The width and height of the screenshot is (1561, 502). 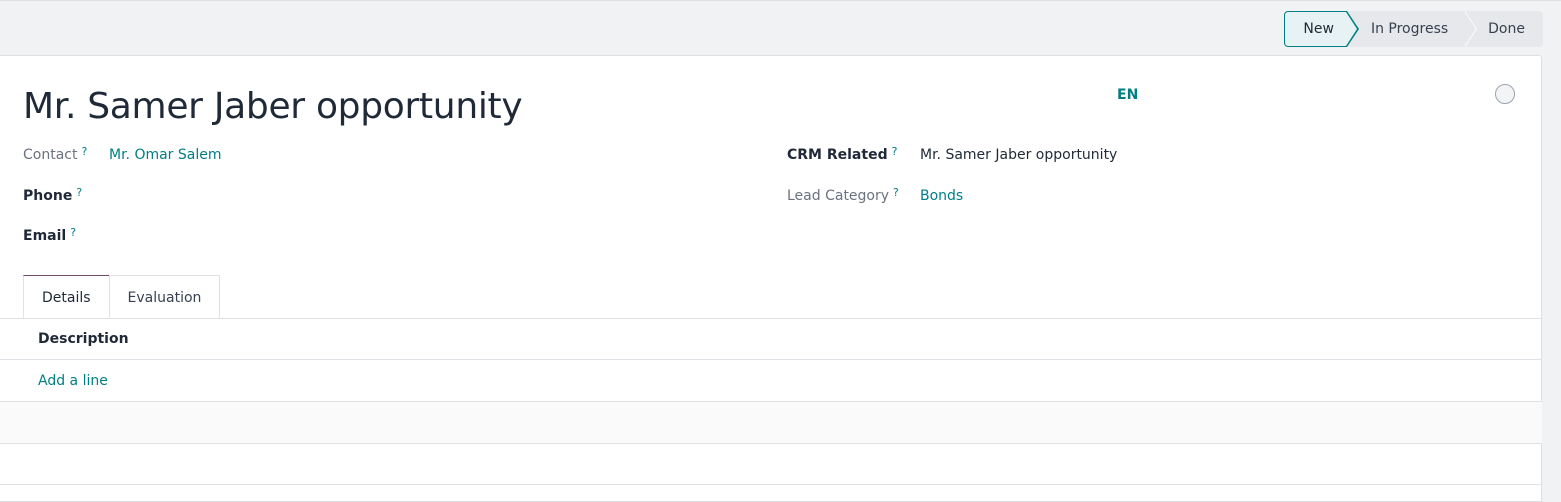 I want to click on lead-category-value: Bonds, so click(x=941, y=196).